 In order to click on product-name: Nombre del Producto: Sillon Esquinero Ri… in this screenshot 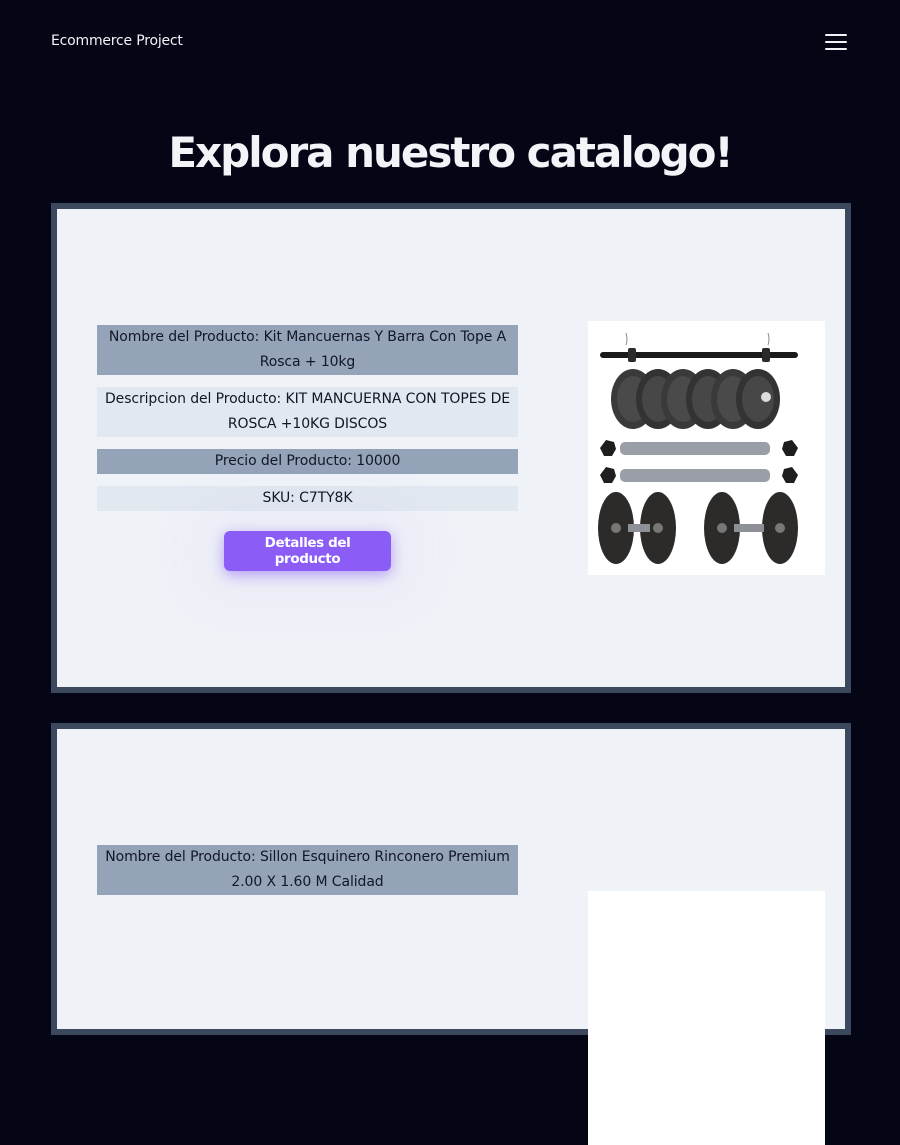, I will do `click(307, 870)`.